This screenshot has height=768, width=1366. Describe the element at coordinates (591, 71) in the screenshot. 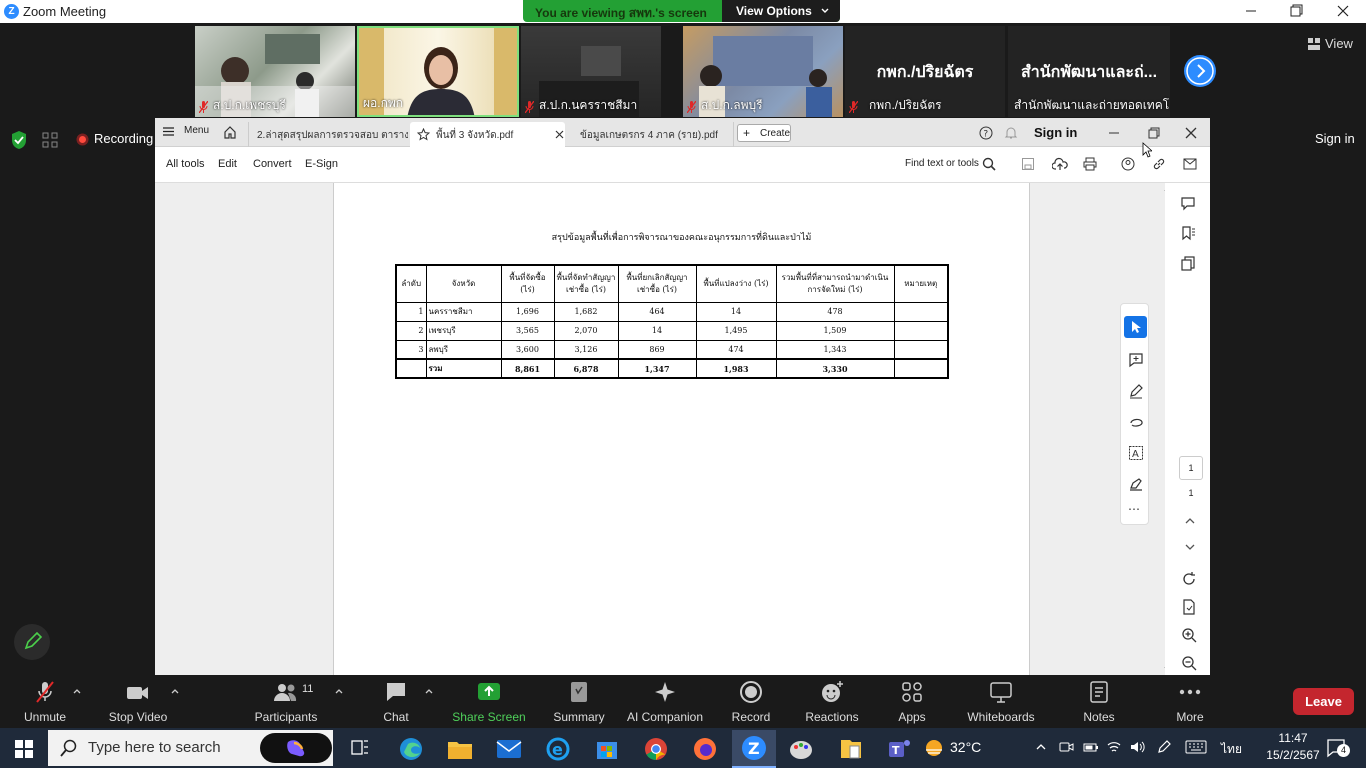

I see `video-tile: ส.ป.ก.นครราชสีมา` at that location.